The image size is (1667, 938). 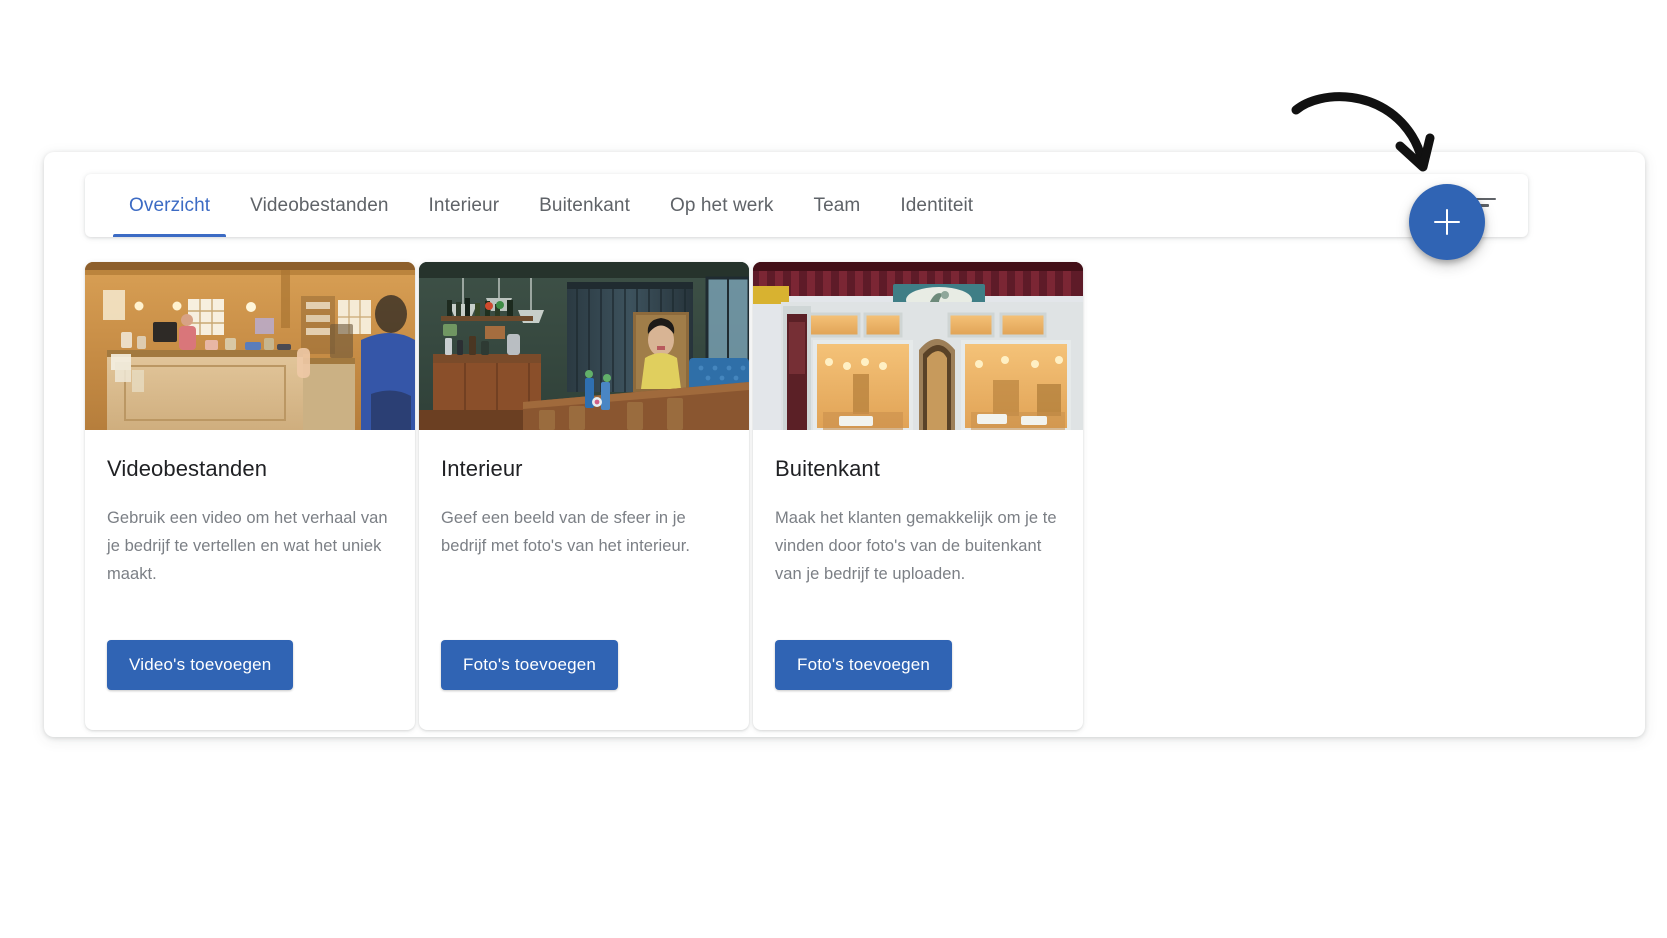 I want to click on tab-label: Identiteit, so click(x=937, y=205).